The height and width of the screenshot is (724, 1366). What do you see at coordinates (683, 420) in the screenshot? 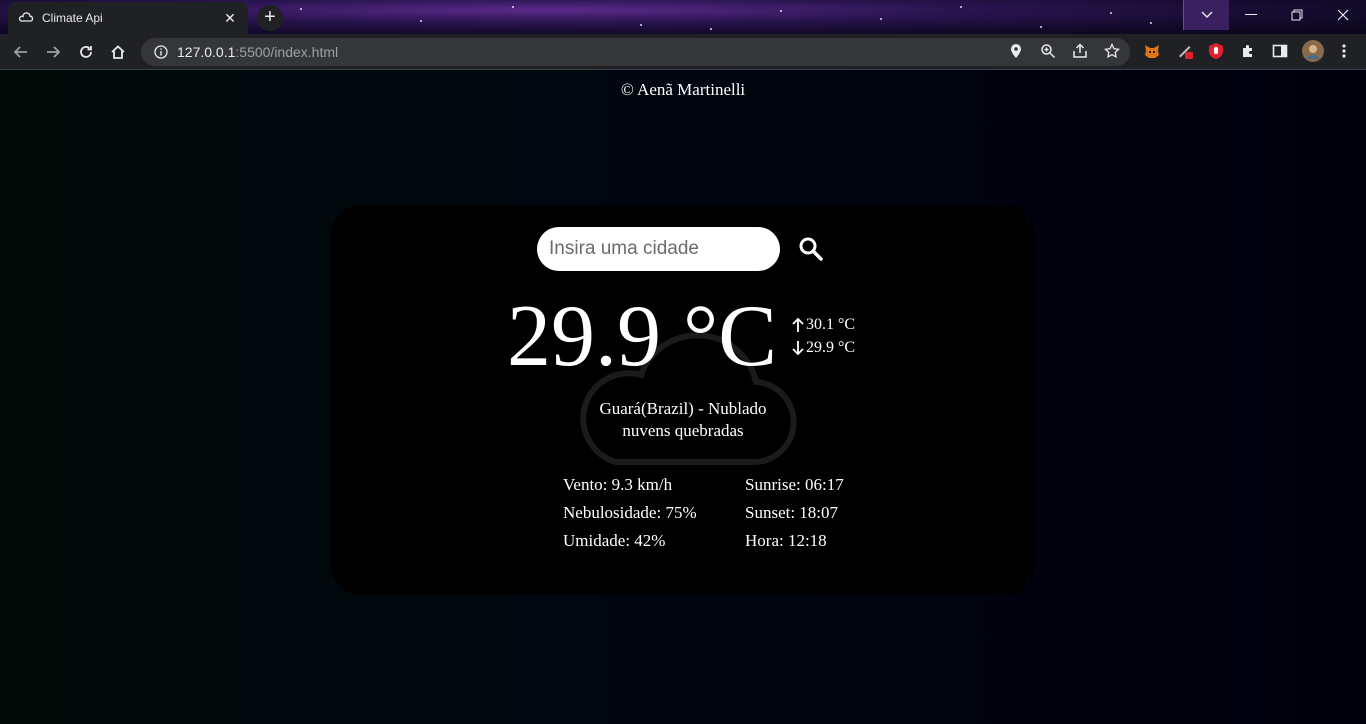
I see `location-info: Guará(Brazil) - Nublado nuvens quebradas` at bounding box center [683, 420].